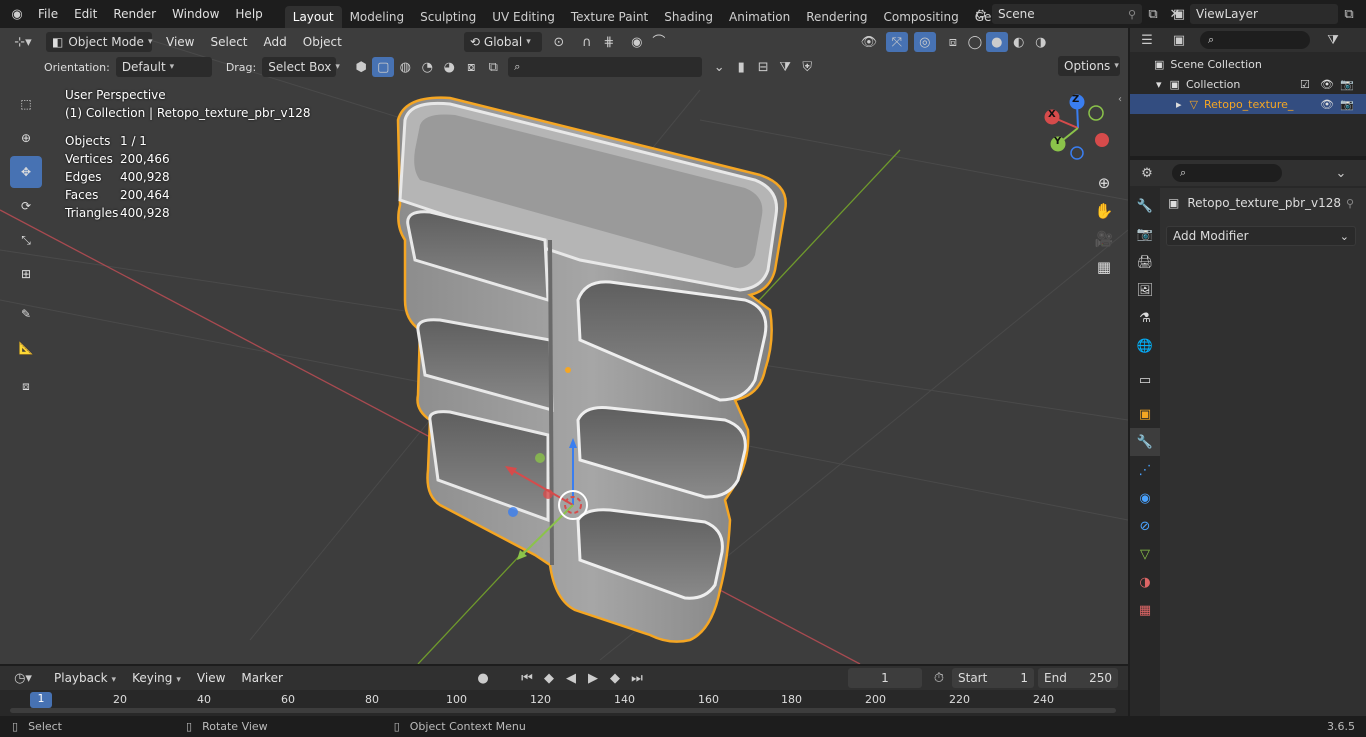 Image resolution: width=1366 pixels, height=737 pixels. I want to click on drag-dropdown: Select Box, so click(299, 67).